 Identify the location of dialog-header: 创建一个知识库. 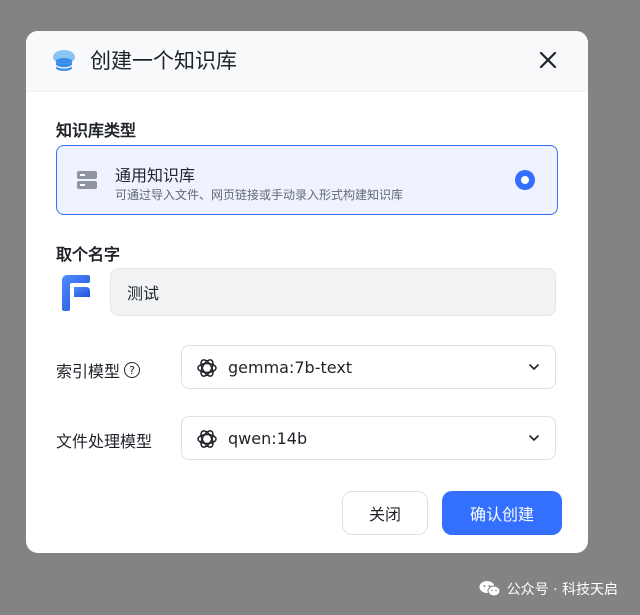
(307, 61).